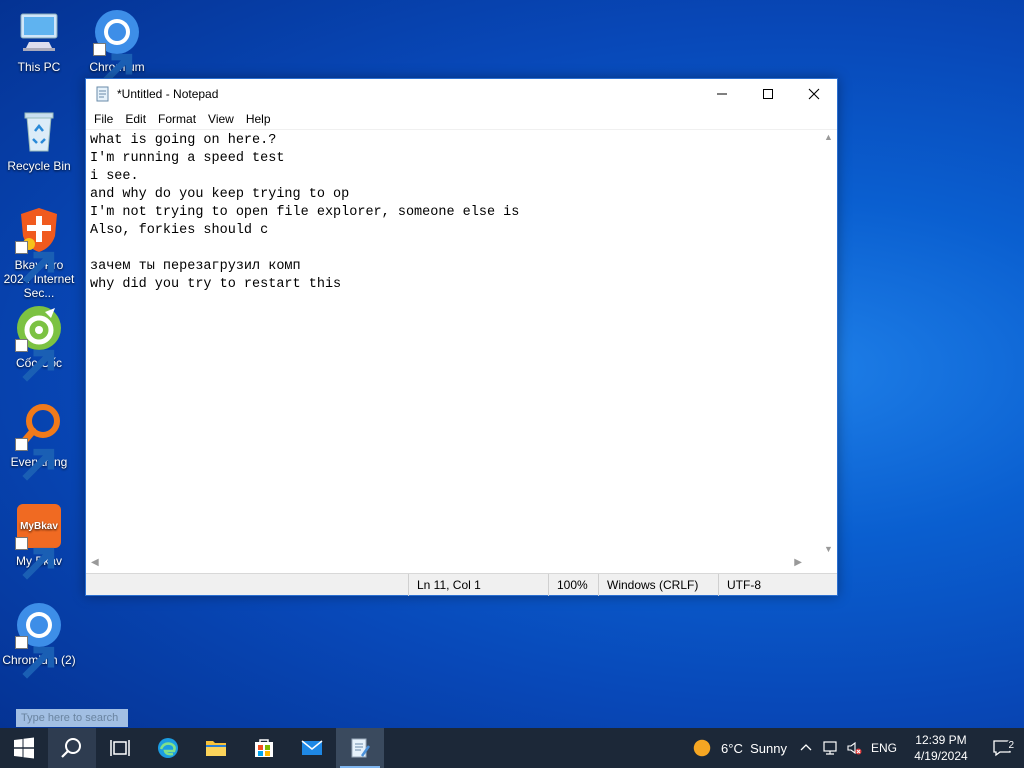 The image size is (1024, 768). What do you see at coordinates (732, 748) in the screenshot?
I see `weather-temp: 6°C` at bounding box center [732, 748].